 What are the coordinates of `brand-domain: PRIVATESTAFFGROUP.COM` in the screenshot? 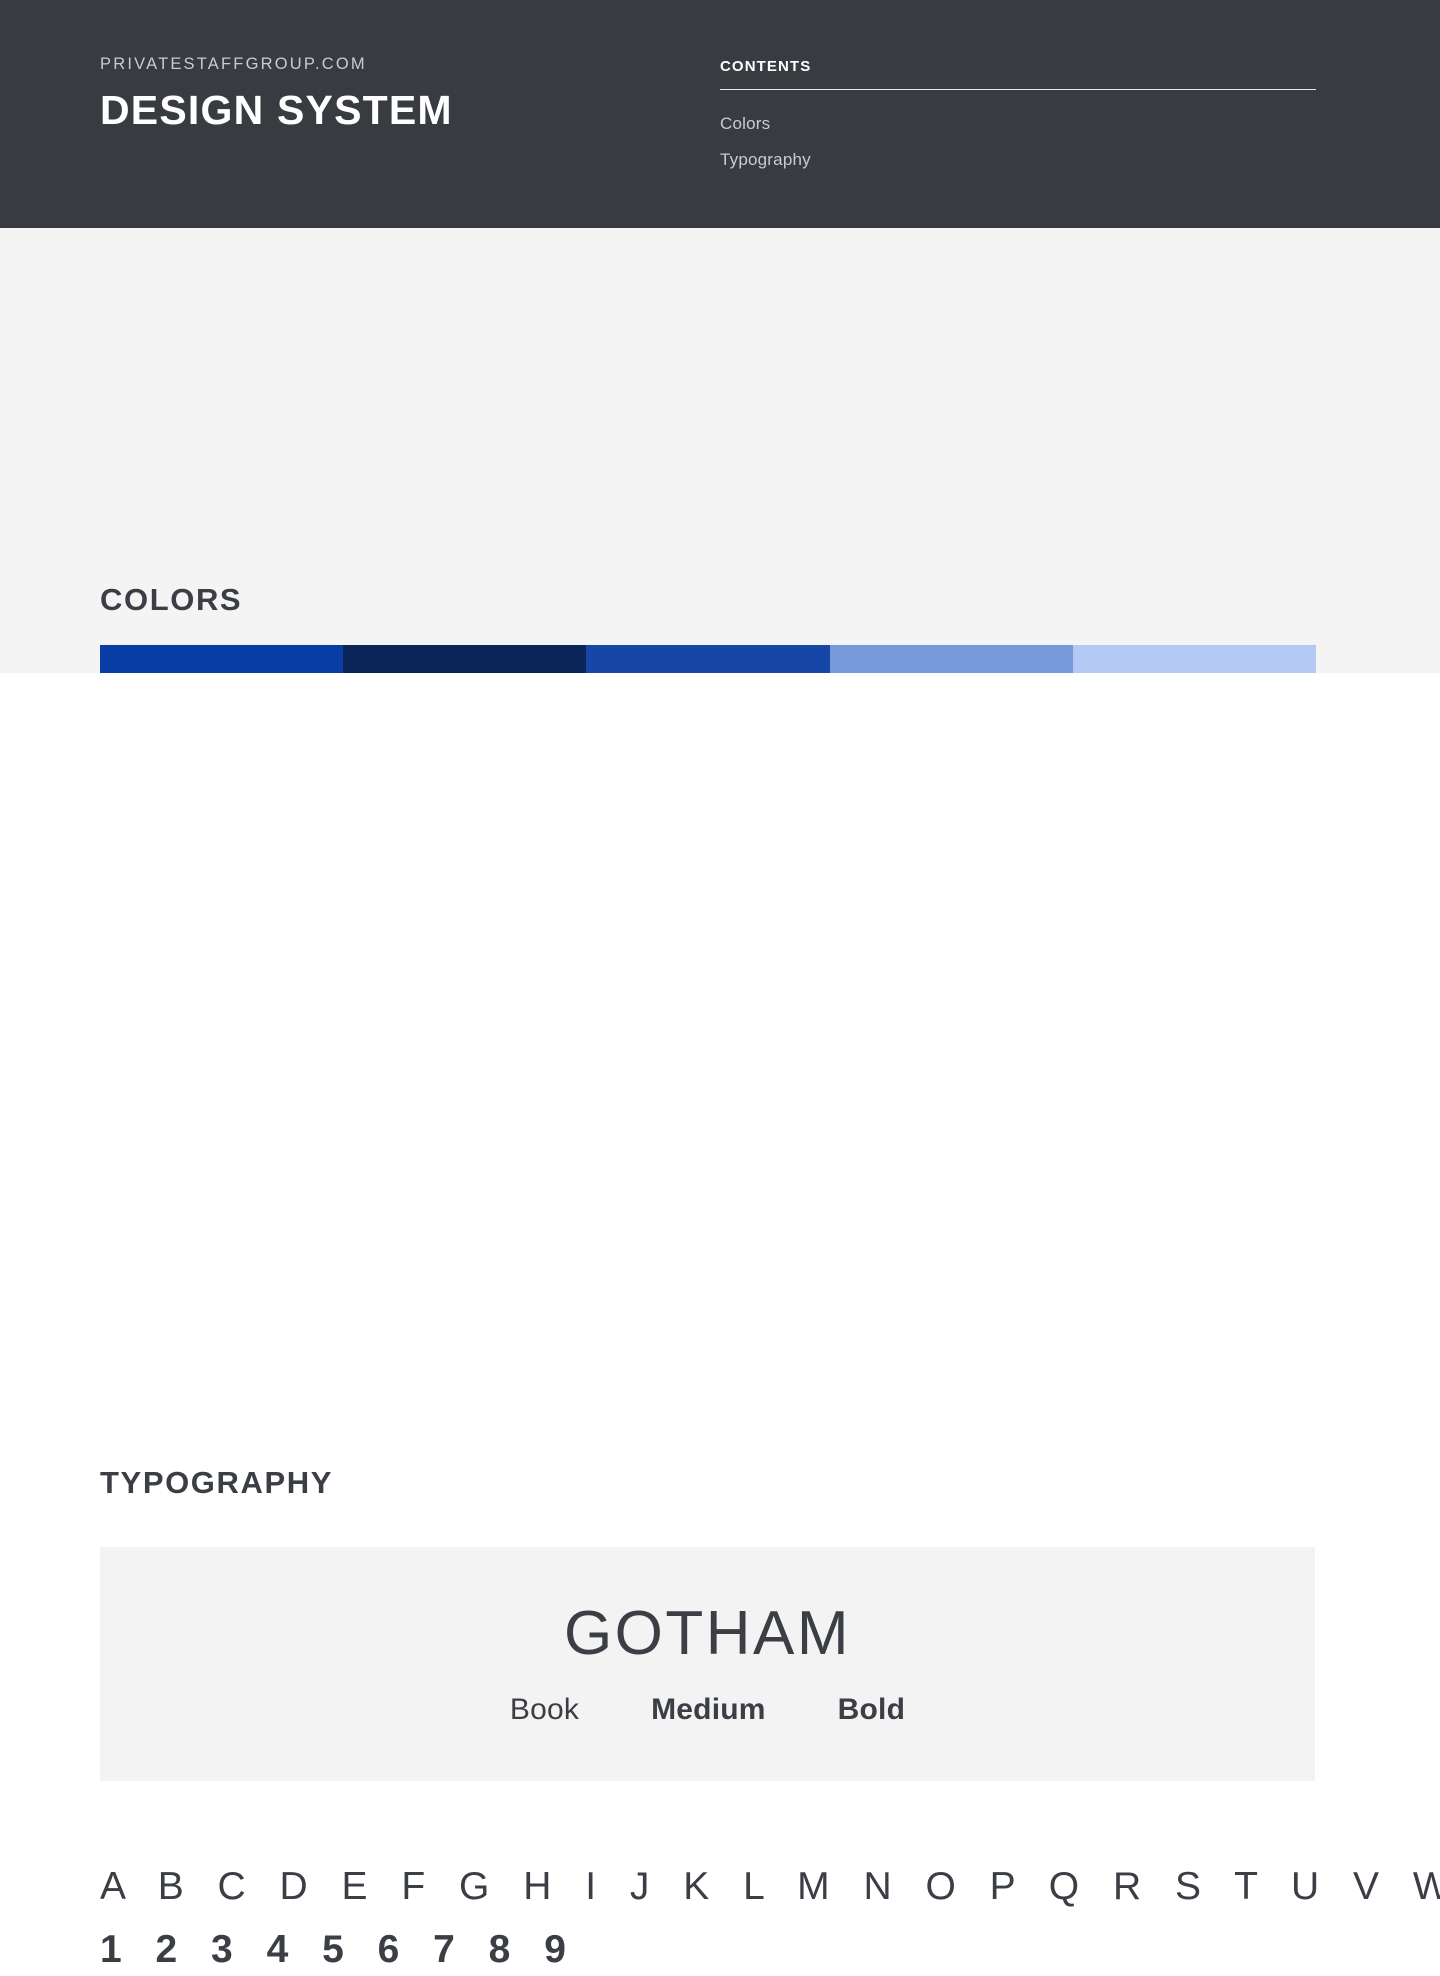 It's located at (233, 64).